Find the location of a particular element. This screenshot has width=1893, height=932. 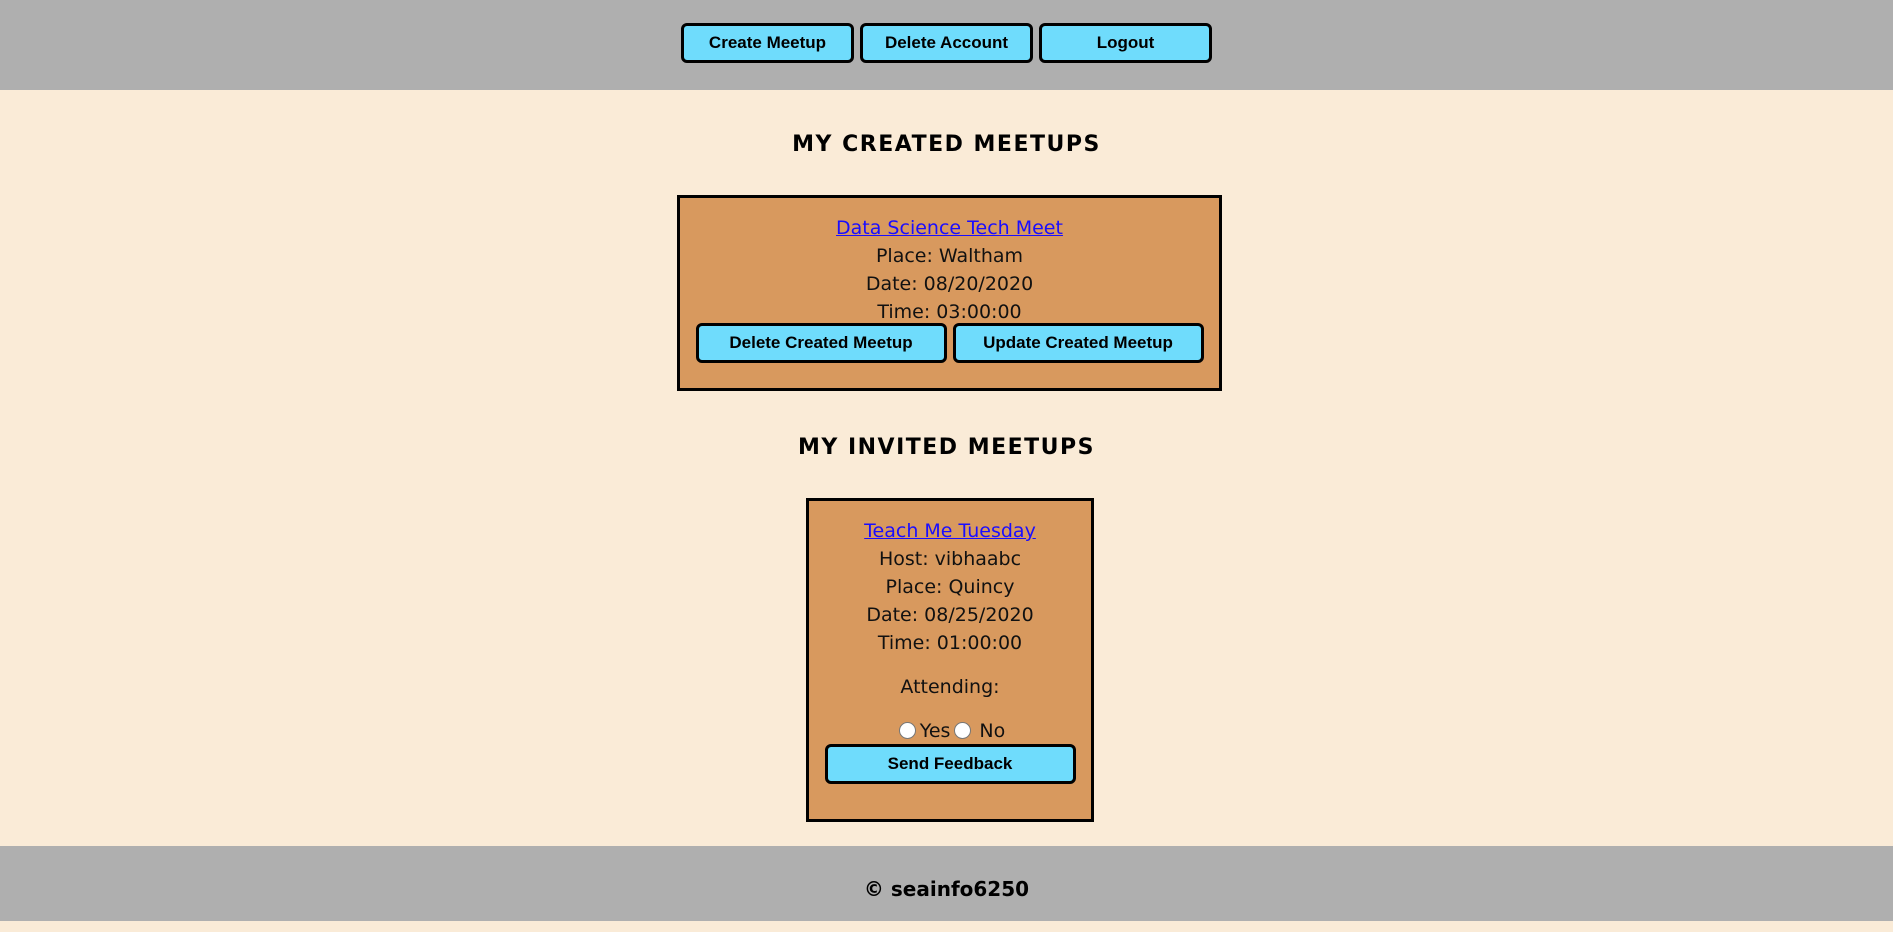

attending-no-radio is located at coordinates (963, 730).